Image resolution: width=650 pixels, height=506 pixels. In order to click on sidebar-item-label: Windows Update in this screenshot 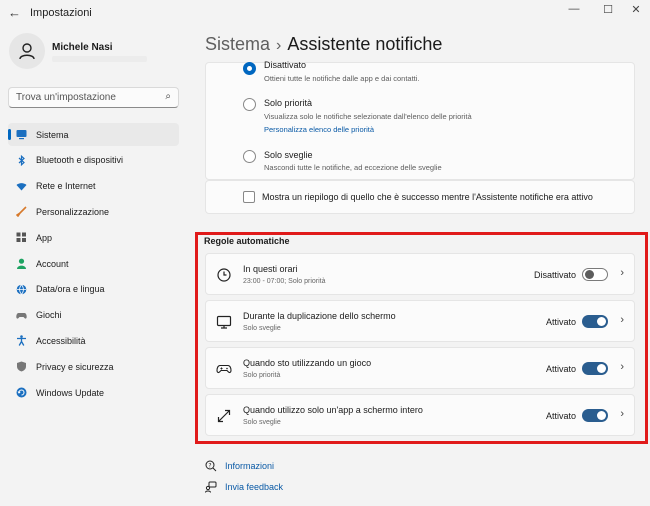, I will do `click(70, 392)`.